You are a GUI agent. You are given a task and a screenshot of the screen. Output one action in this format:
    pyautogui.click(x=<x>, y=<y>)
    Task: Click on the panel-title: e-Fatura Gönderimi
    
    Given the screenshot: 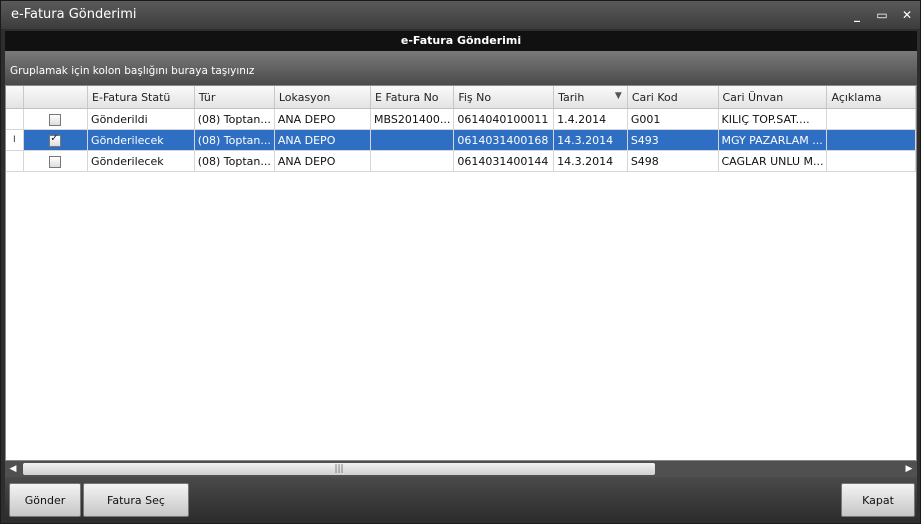 What is the action you would take?
    pyautogui.click(x=461, y=41)
    